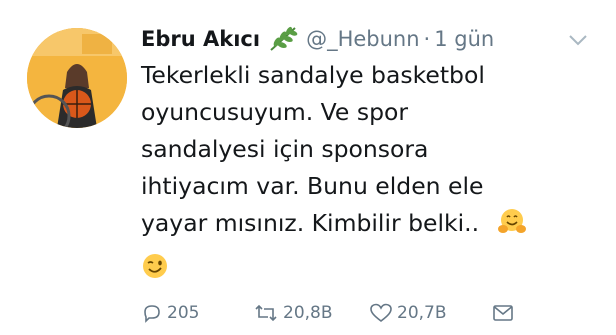  What do you see at coordinates (381, 313) in the screenshot?
I see `heart-icon` at bounding box center [381, 313].